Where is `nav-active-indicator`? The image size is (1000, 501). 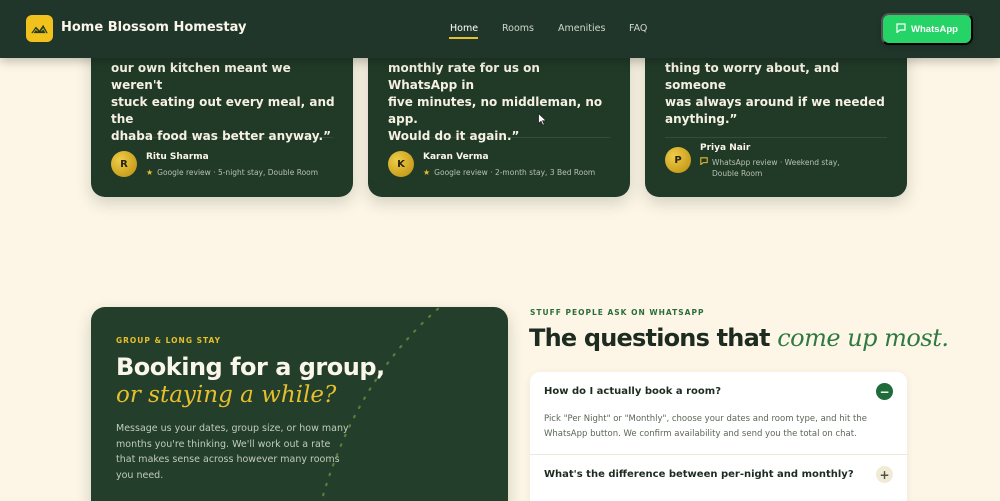 nav-active-indicator is located at coordinates (463, 38).